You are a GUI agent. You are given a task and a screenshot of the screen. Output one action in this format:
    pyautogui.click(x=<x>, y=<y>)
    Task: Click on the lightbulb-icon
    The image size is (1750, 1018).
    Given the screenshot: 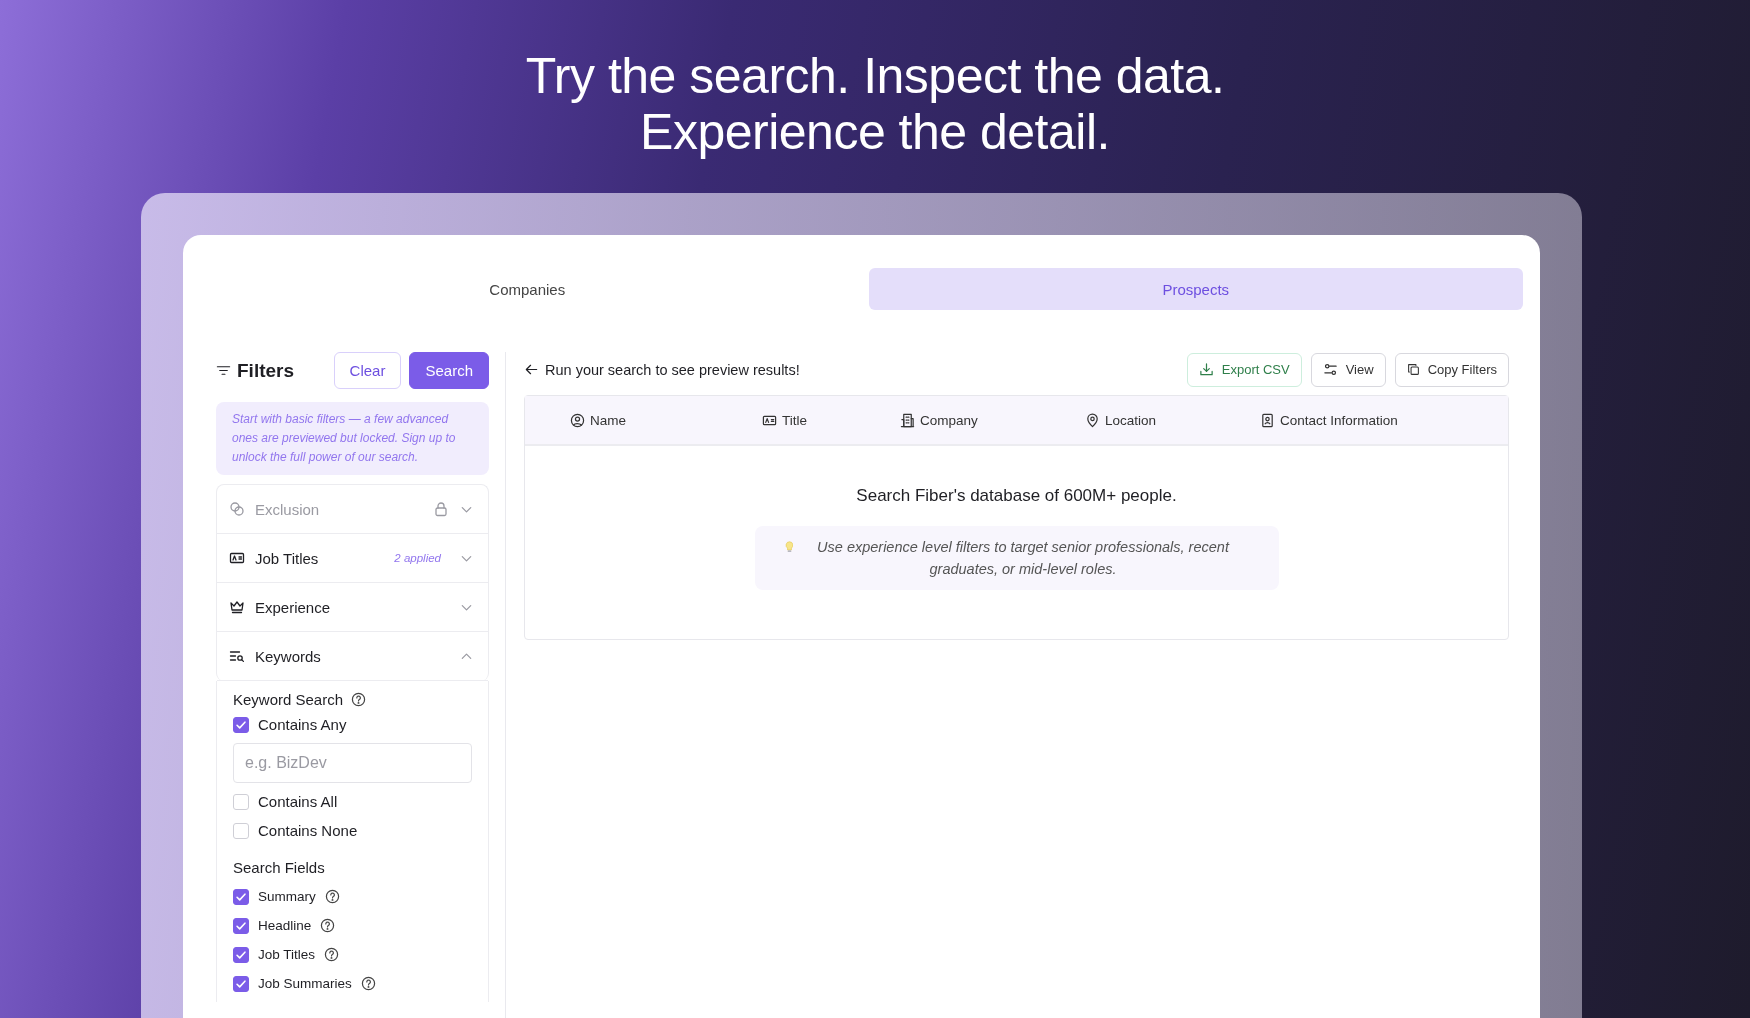 What is the action you would take?
    pyautogui.click(x=789, y=547)
    